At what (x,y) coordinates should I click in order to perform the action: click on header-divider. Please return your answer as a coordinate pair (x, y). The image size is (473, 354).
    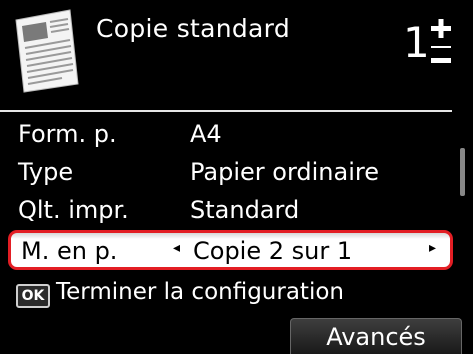
    Looking at the image, I should click on (226, 111).